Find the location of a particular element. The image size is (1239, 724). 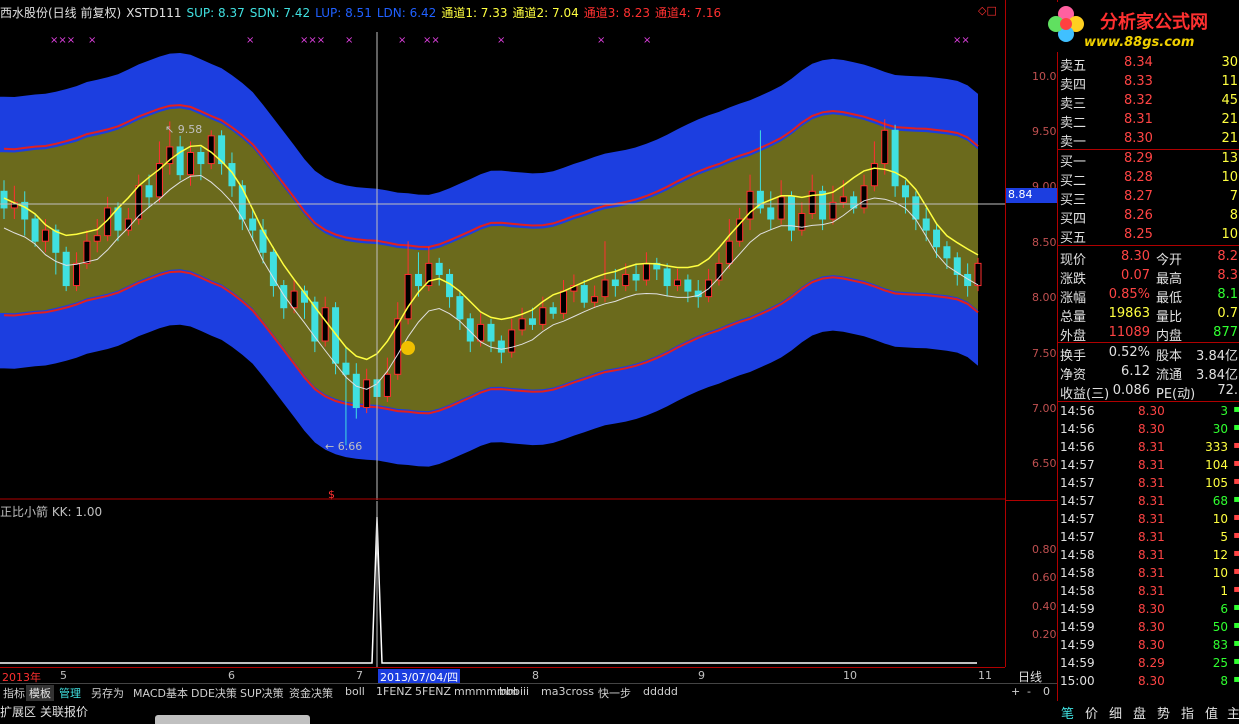

zoom-out-button: - is located at coordinates (1029, 691).